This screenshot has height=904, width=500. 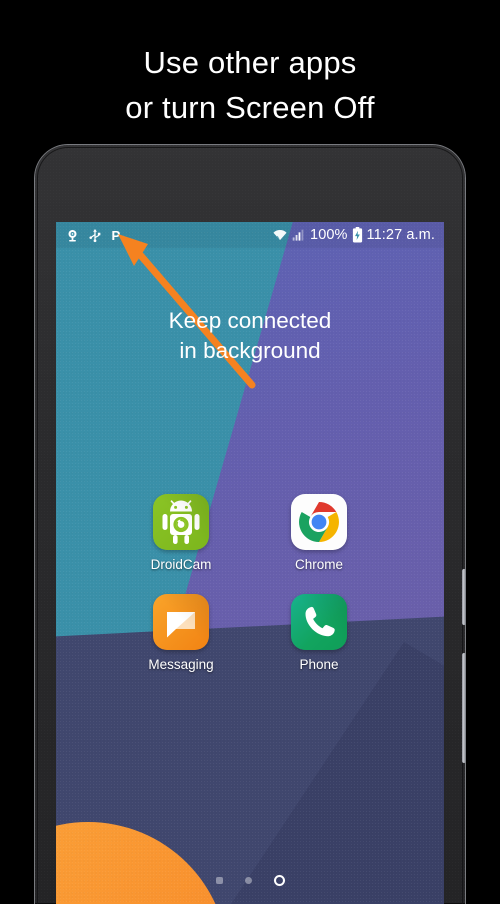 What do you see at coordinates (319, 522) in the screenshot?
I see `chrome-icon` at bounding box center [319, 522].